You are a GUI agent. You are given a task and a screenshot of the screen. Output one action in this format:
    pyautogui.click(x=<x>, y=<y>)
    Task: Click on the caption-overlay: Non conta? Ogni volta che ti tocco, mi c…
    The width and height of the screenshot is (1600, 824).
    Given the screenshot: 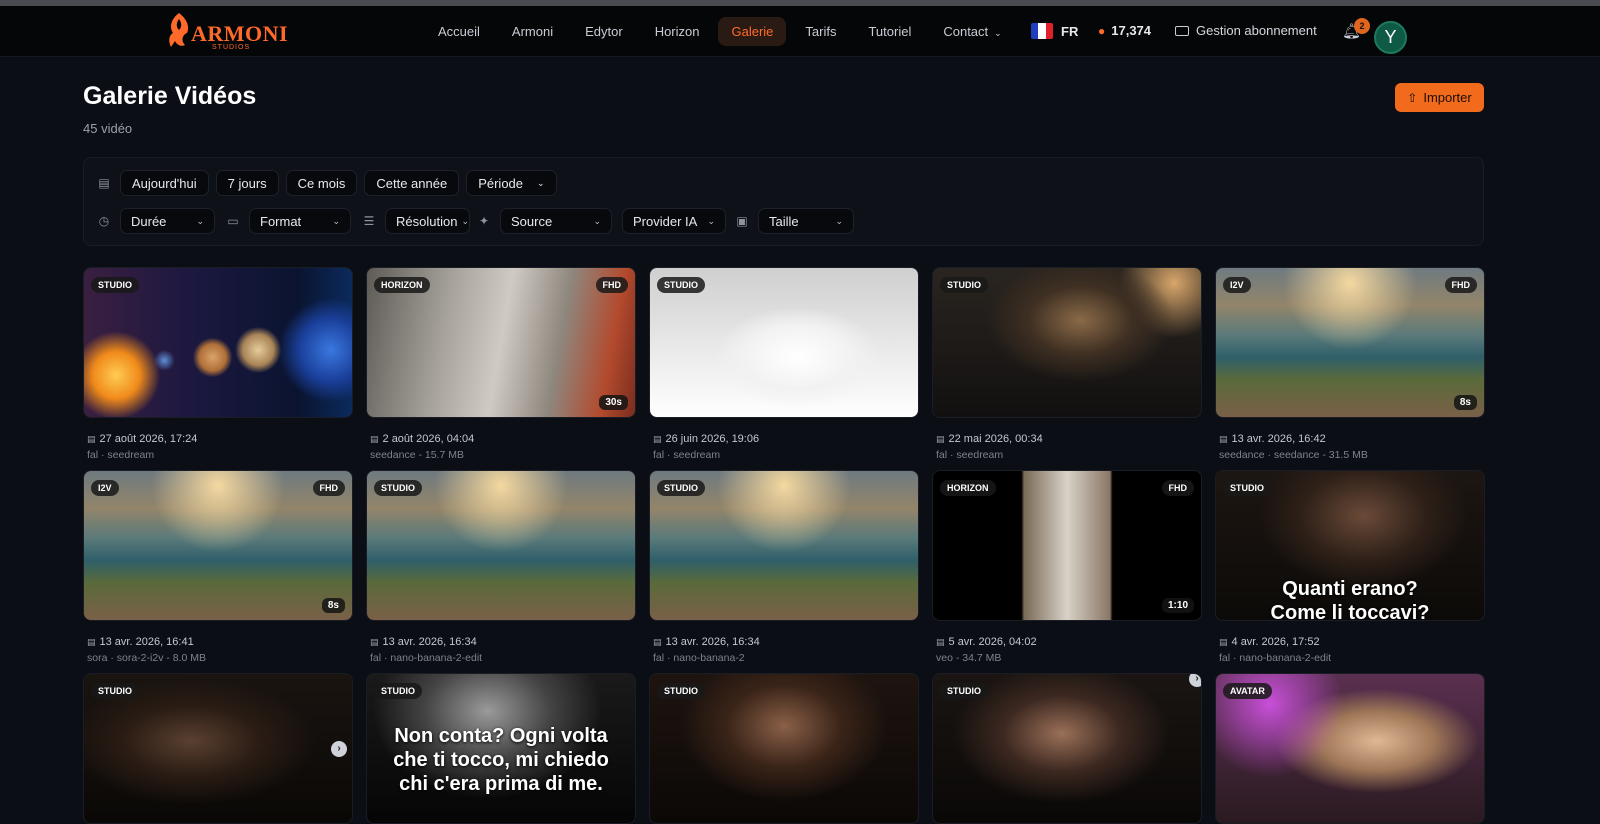 What is the action you would take?
    pyautogui.click(x=501, y=760)
    